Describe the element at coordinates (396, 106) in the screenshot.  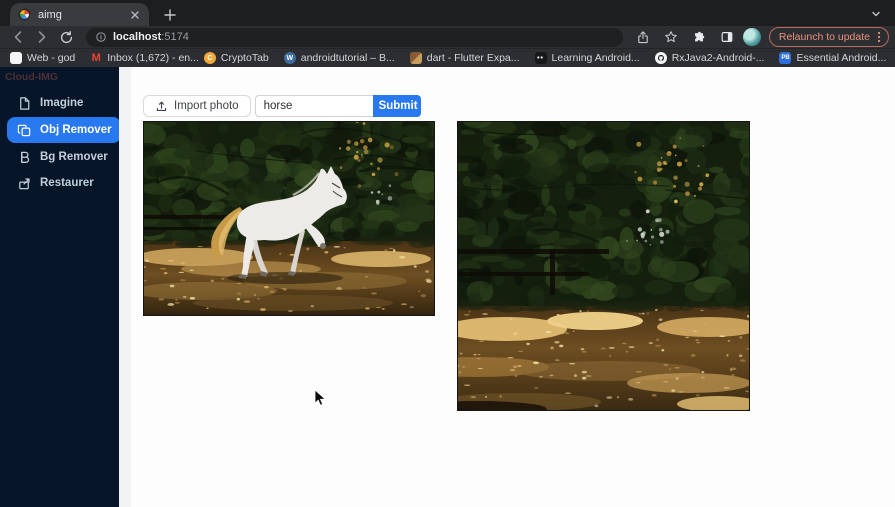
I see `submit-button: Submit` at that location.